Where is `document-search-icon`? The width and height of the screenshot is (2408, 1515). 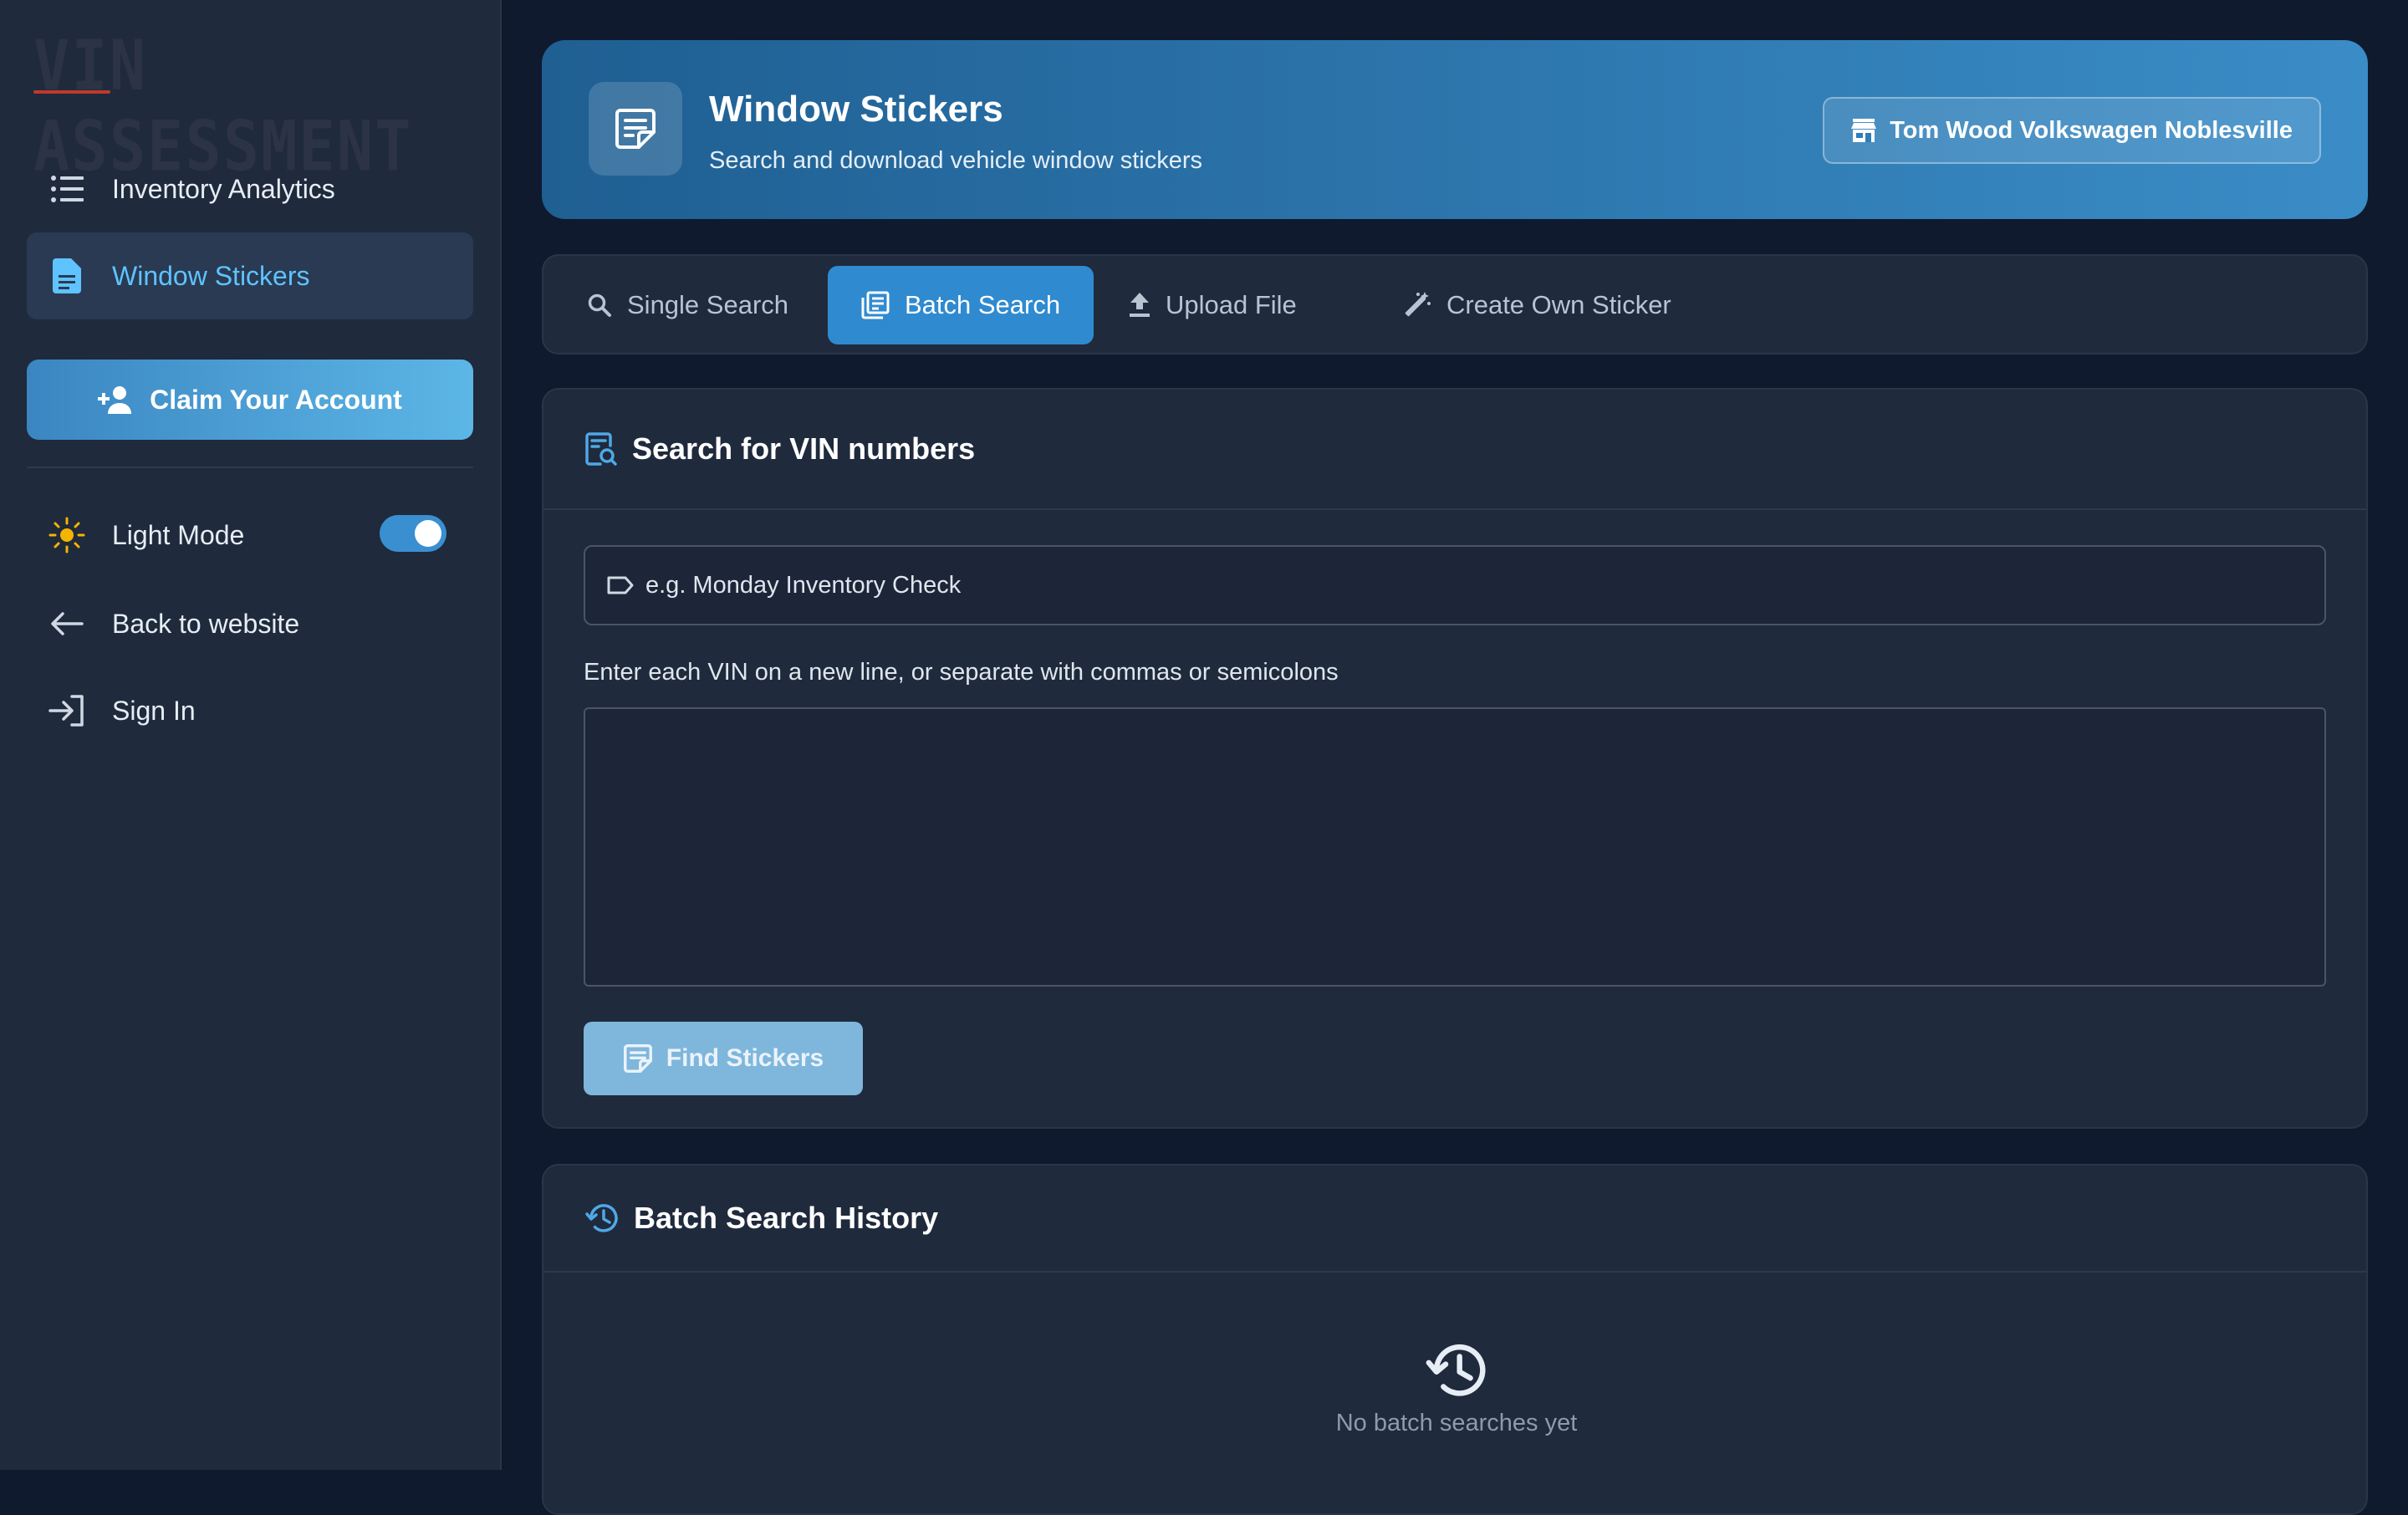
document-search-icon is located at coordinates (601, 449).